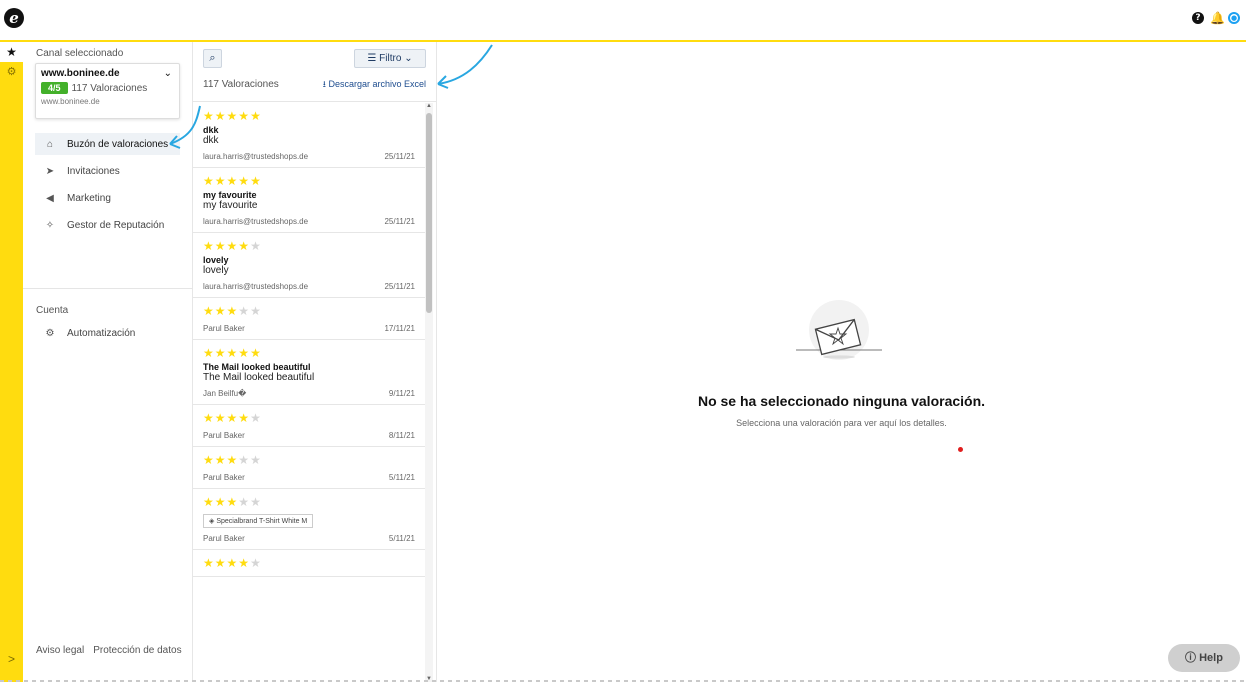 The height and width of the screenshot is (682, 1246). What do you see at coordinates (429, 213) in the screenshot?
I see `scroll-thumb` at bounding box center [429, 213].